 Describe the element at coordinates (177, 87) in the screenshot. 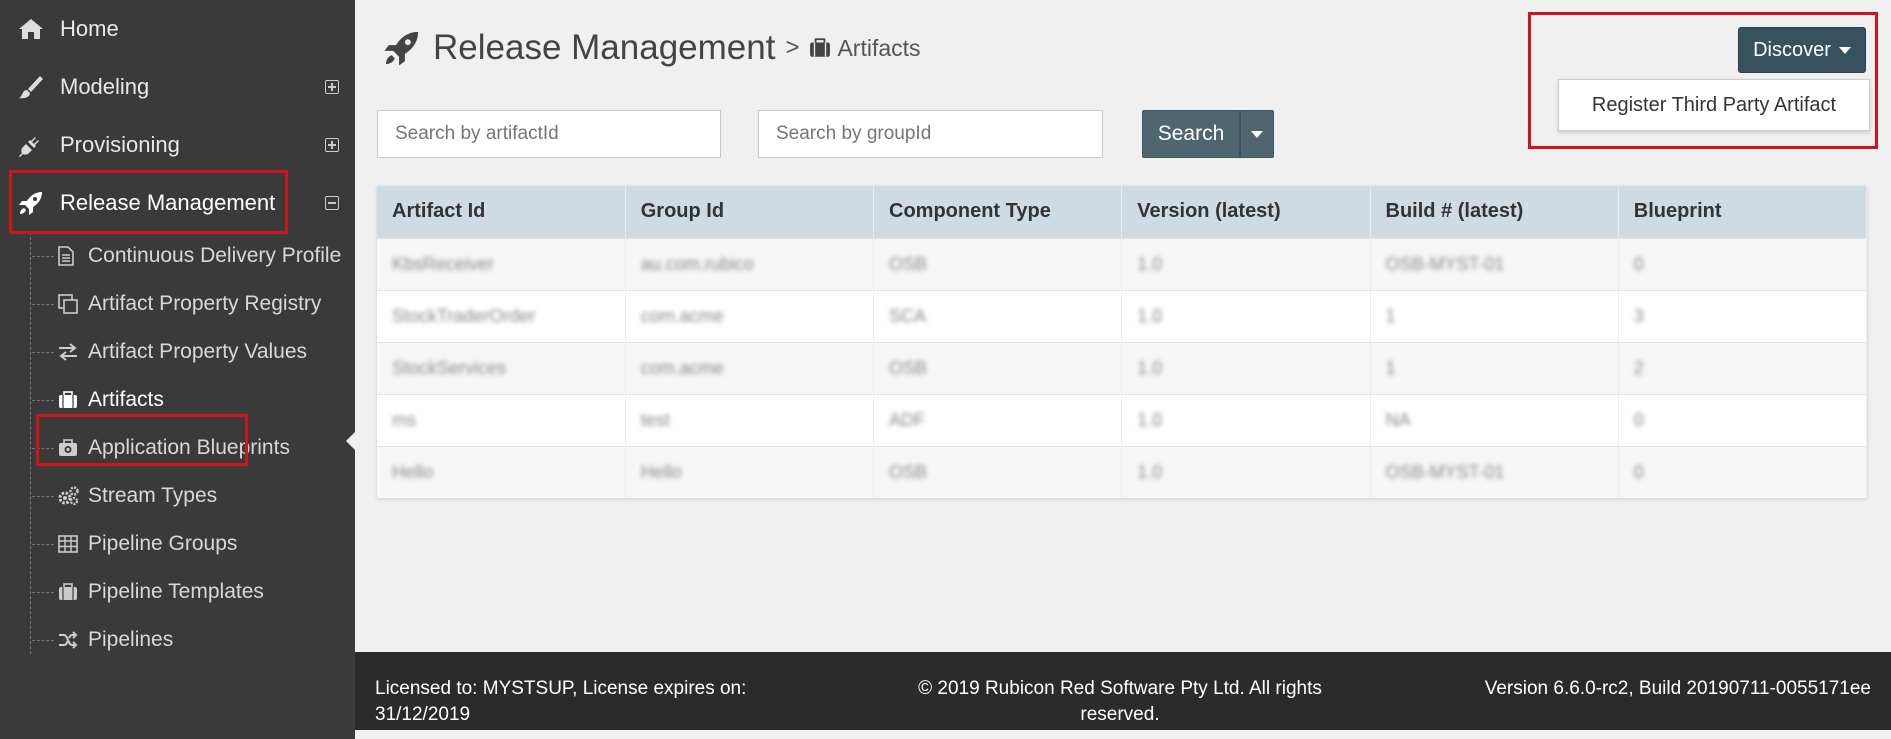

I see `nav-modeling: Modeling` at that location.